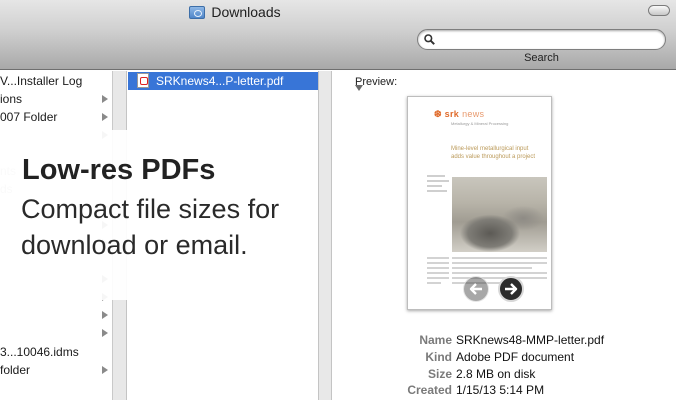 Image resolution: width=676 pixels, height=400 pixels. Describe the element at coordinates (56, 117) in the screenshot. I see `list-item: 007 Folder` at that location.